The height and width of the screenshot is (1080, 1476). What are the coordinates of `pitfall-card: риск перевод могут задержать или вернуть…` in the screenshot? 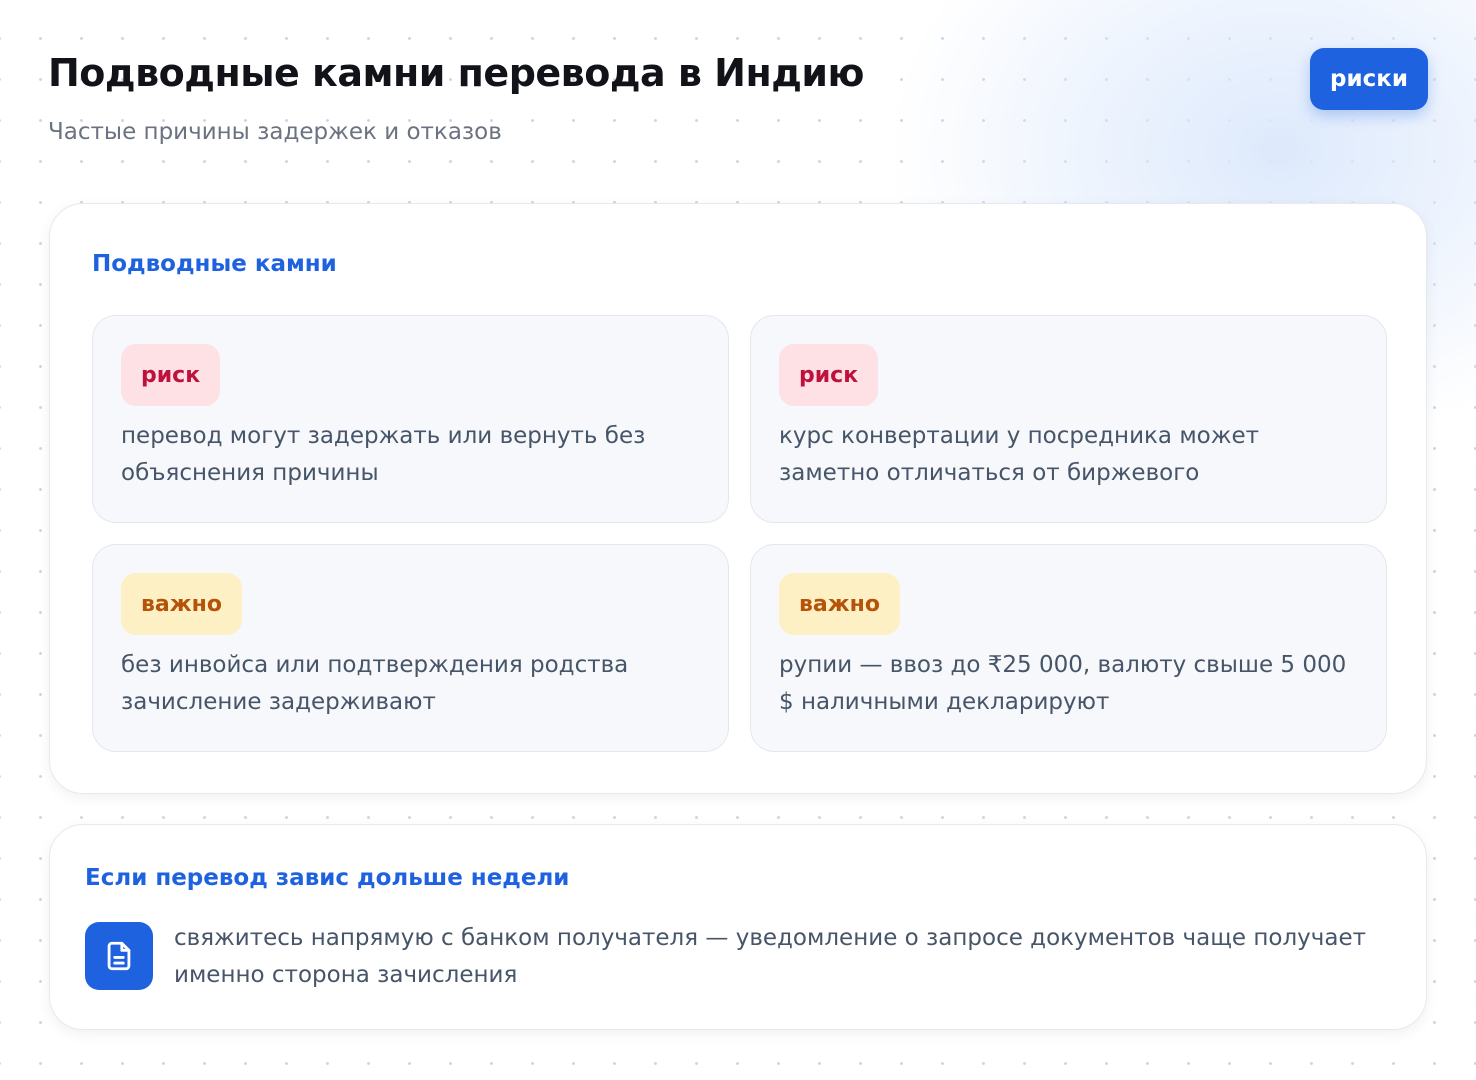 It's located at (410, 419).